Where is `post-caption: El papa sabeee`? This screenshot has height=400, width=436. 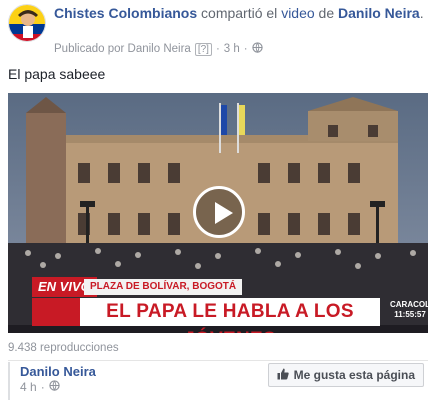
post-caption: El papa sabeee is located at coordinates (57, 74).